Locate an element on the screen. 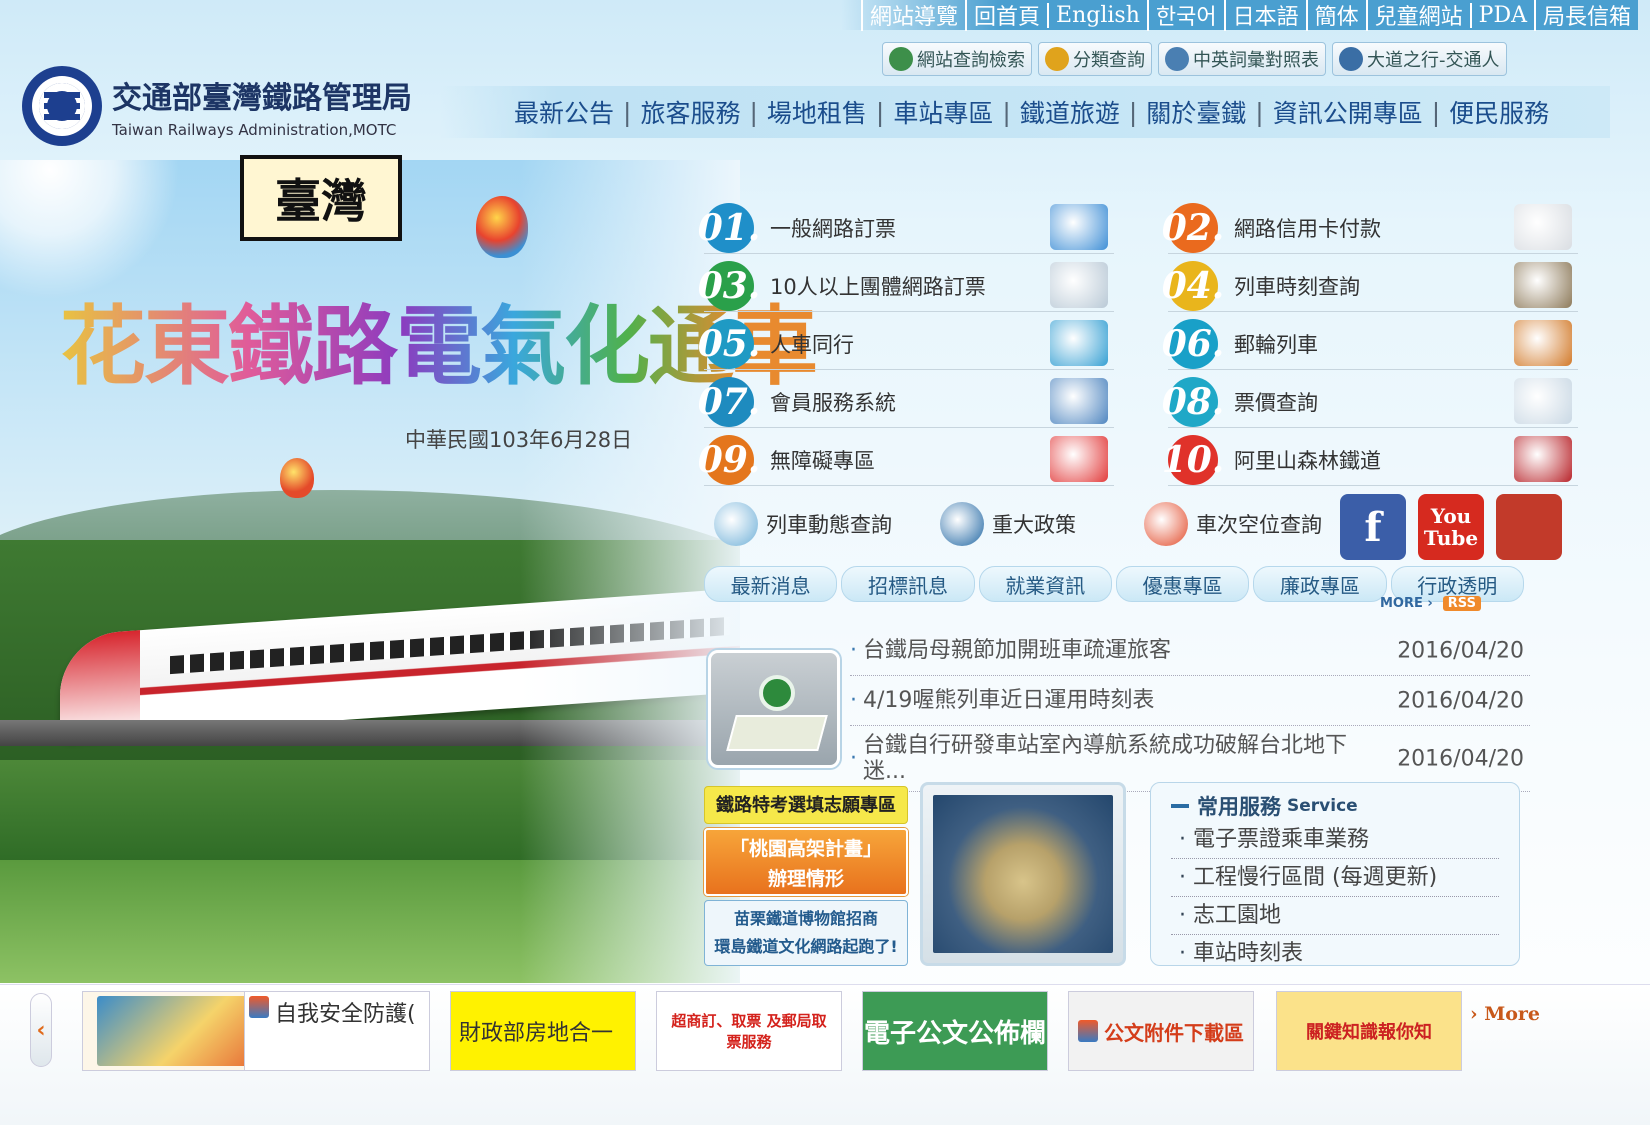 Image resolution: width=1650 pixels, height=1125 pixels. prev-arrow-icon: ‹ is located at coordinates (41, 1030).